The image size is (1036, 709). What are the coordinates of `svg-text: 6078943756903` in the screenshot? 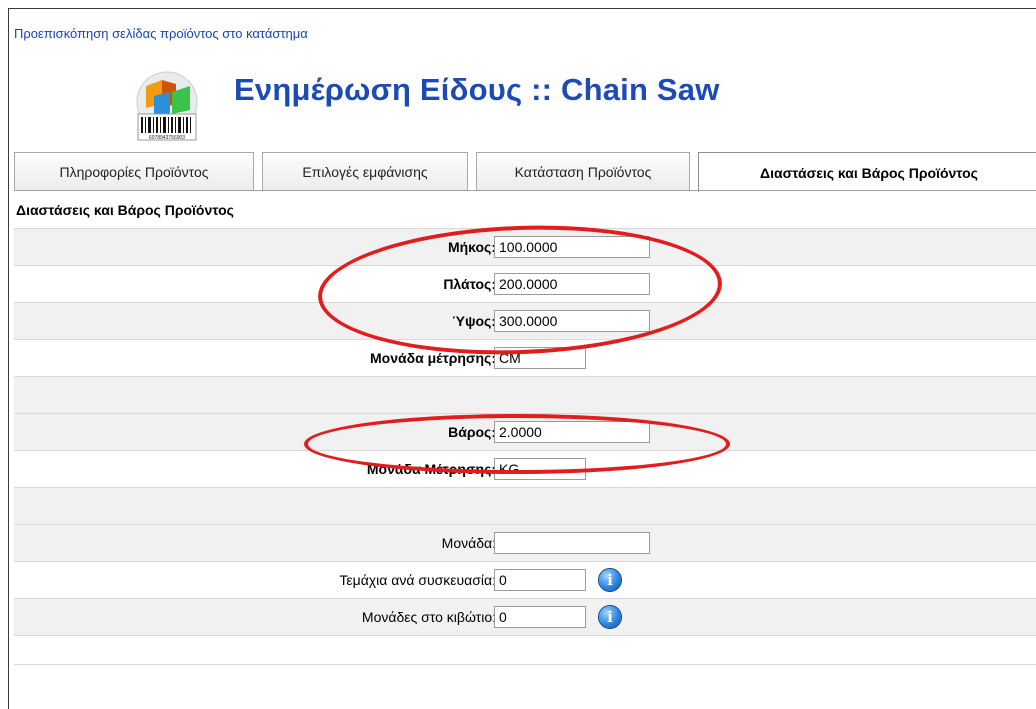 It's located at (167, 138).